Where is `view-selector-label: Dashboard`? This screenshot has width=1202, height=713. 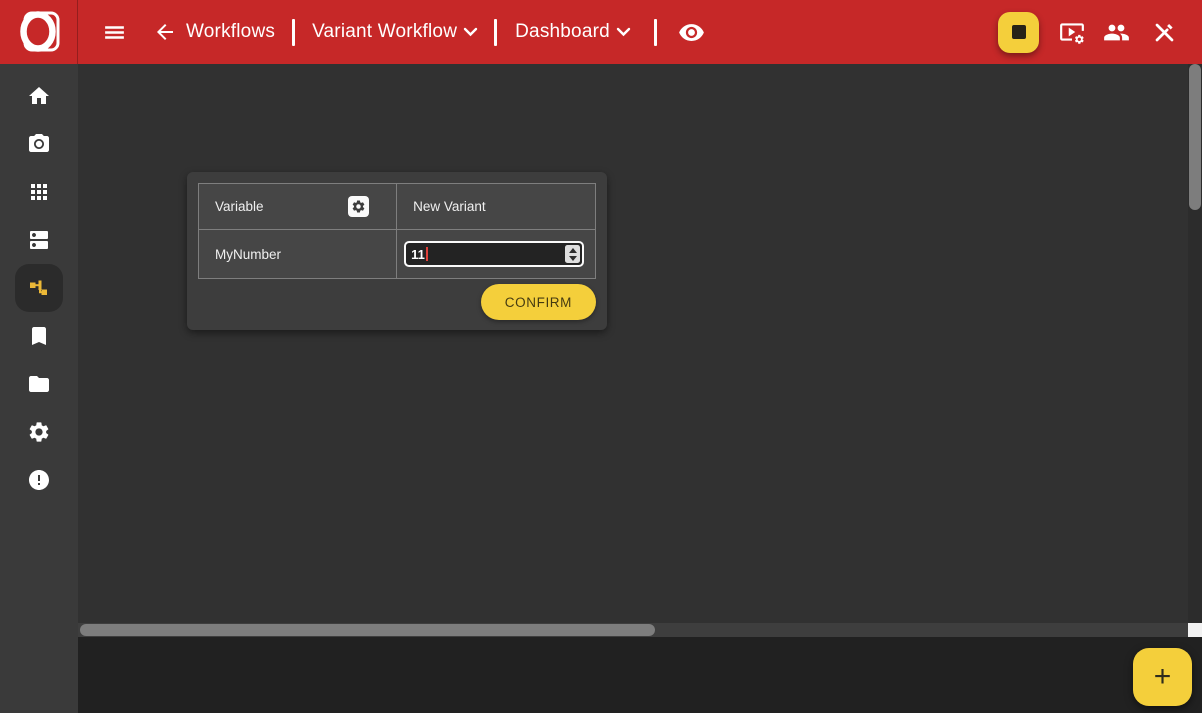 view-selector-label: Dashboard is located at coordinates (562, 31).